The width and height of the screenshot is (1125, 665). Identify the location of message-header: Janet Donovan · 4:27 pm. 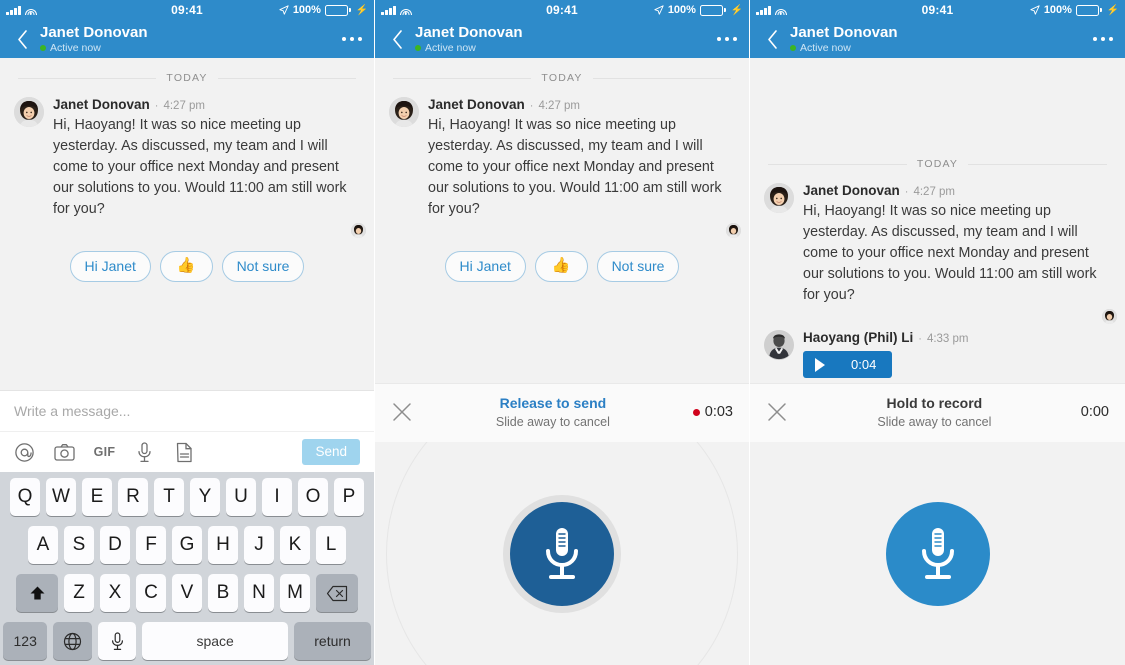
(206, 105).